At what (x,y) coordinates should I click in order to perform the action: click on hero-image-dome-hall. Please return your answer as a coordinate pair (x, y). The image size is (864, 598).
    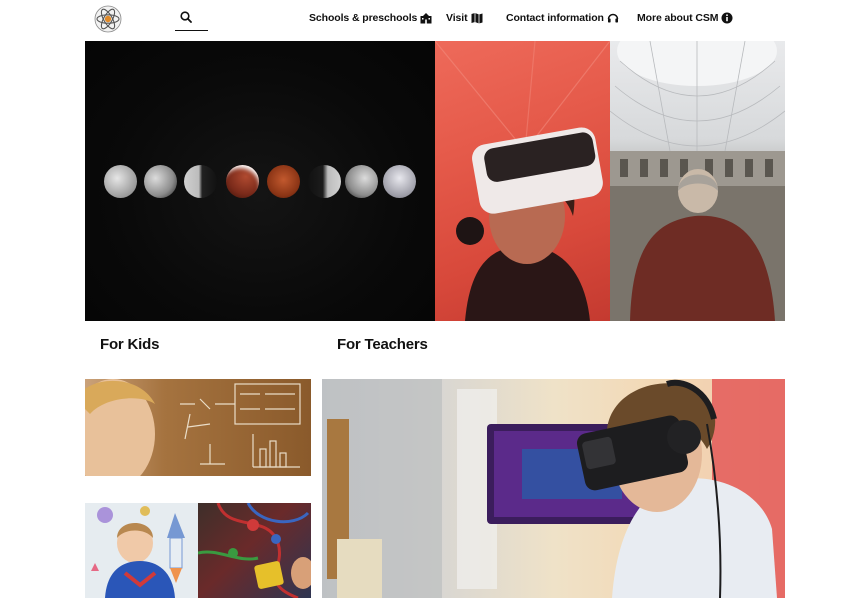
    Looking at the image, I should click on (697, 181).